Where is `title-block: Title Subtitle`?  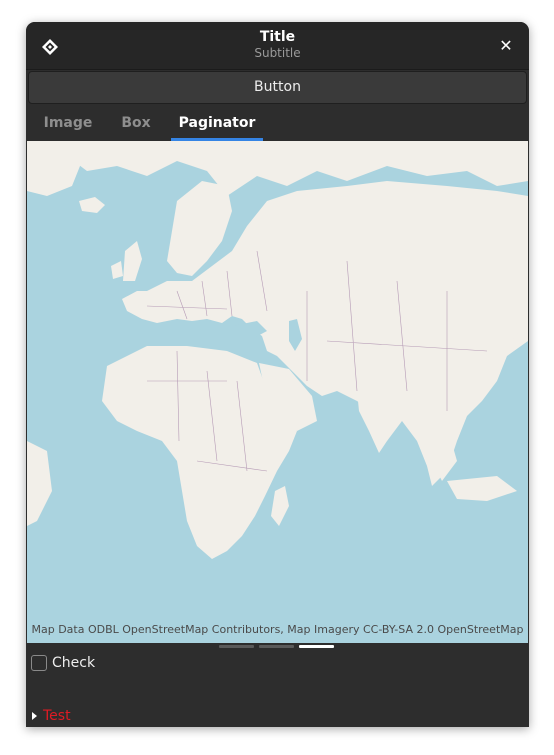 title-block: Title Subtitle is located at coordinates (277, 45).